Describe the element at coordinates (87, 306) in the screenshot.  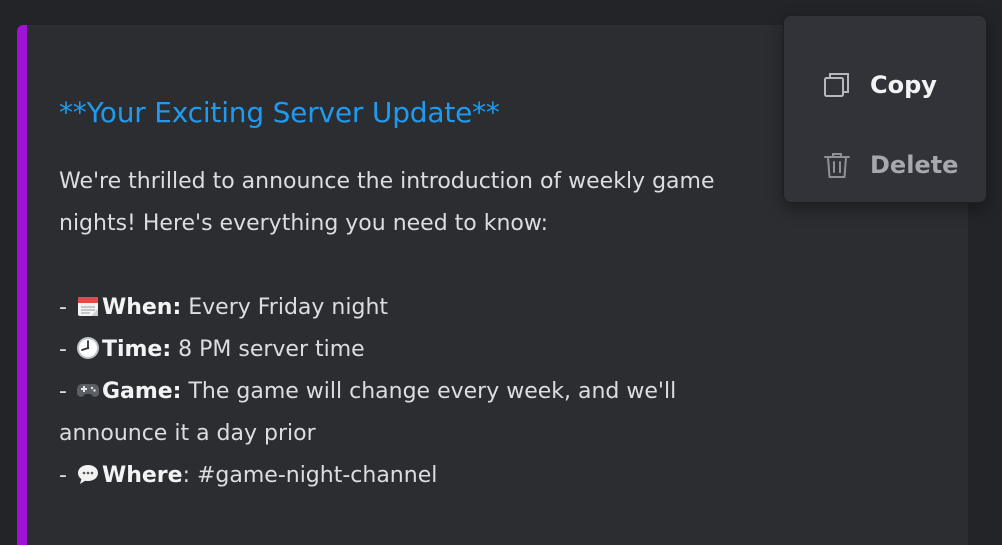
I see `calendar-icon` at that location.